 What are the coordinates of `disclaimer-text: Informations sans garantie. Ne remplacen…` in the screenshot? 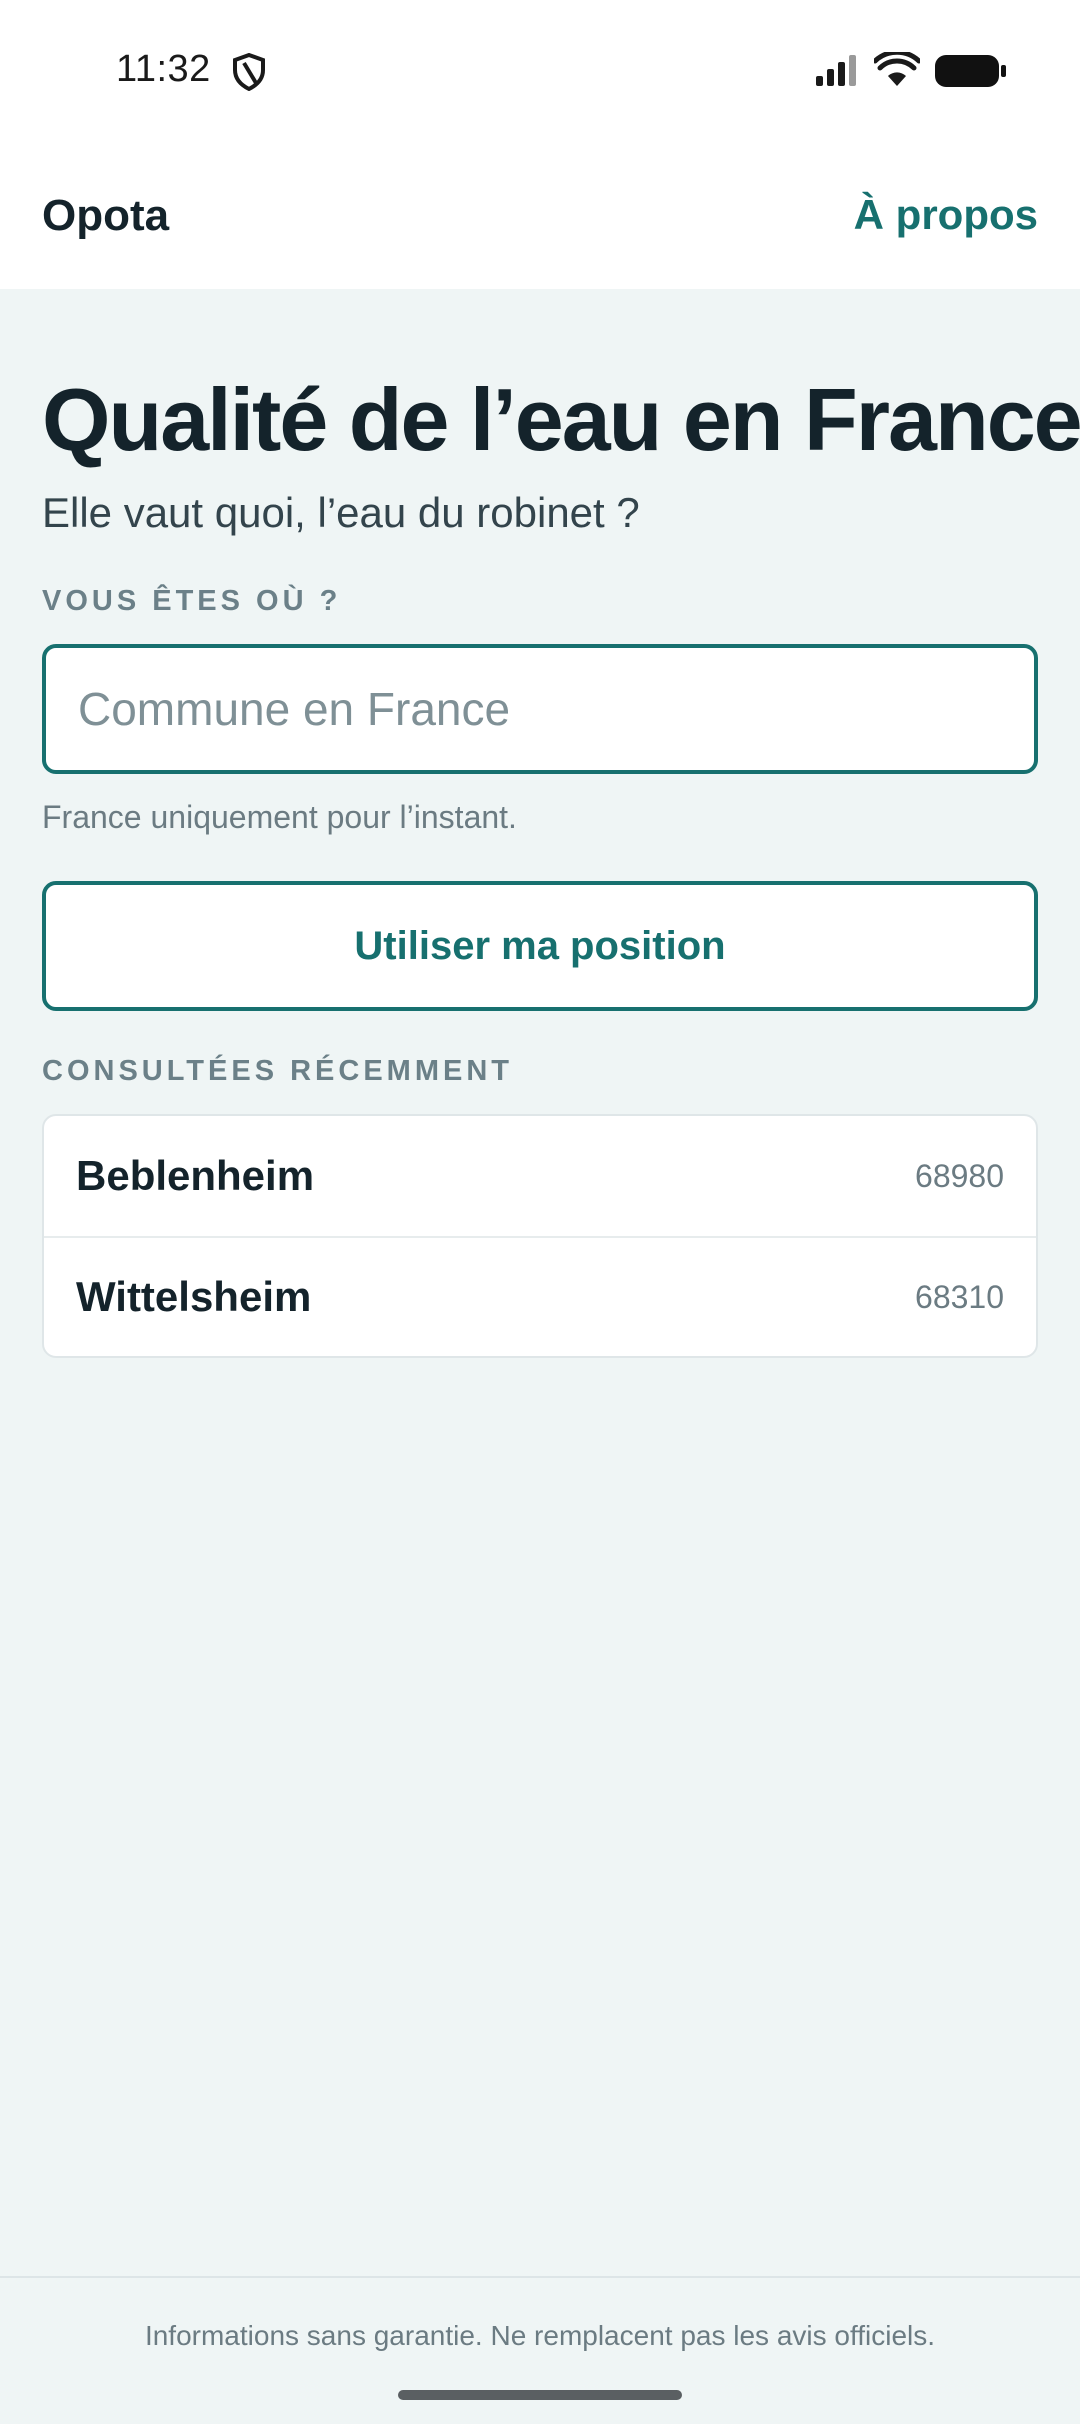 It's located at (540, 2335).